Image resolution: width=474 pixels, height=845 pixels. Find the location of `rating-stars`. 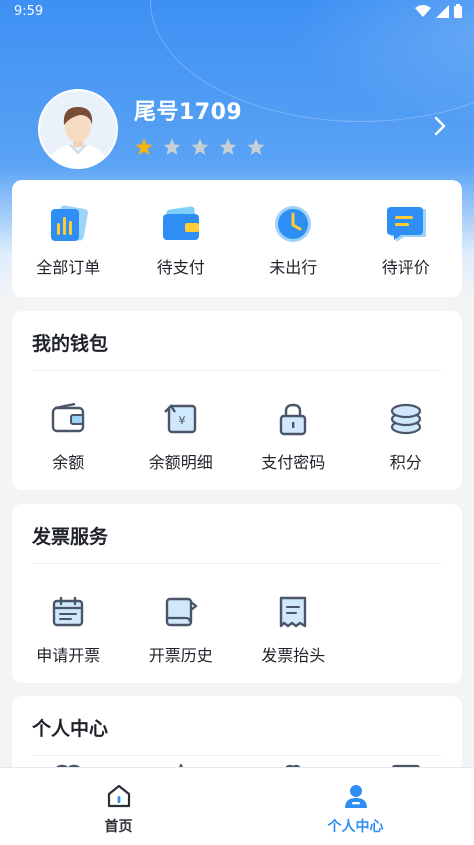

rating-stars is located at coordinates (200, 147).